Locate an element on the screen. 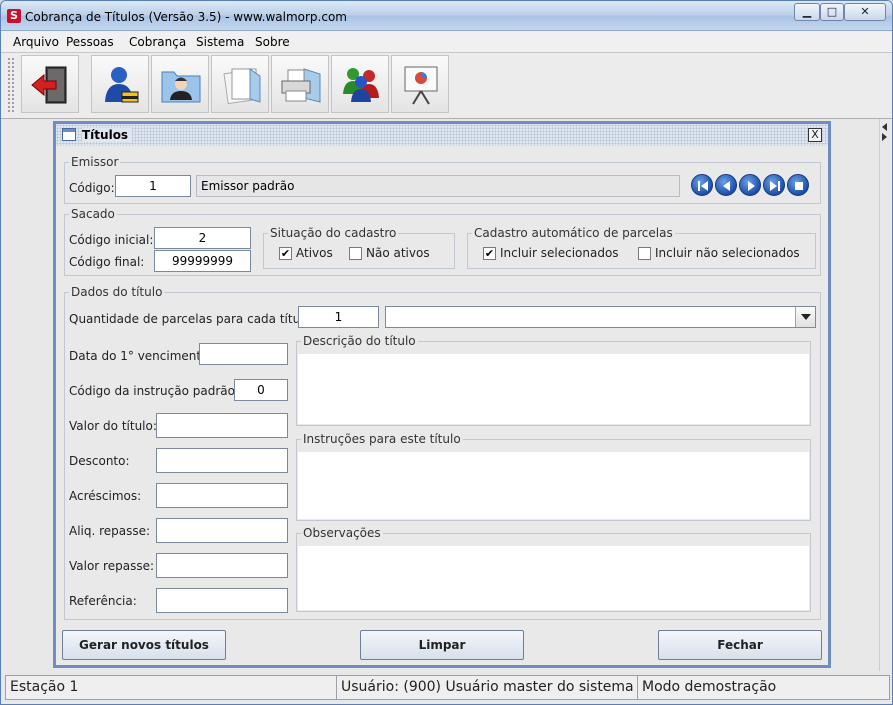 Image resolution: width=893 pixels, height=705 pixels. printer-icon is located at coordinates (301, 85).